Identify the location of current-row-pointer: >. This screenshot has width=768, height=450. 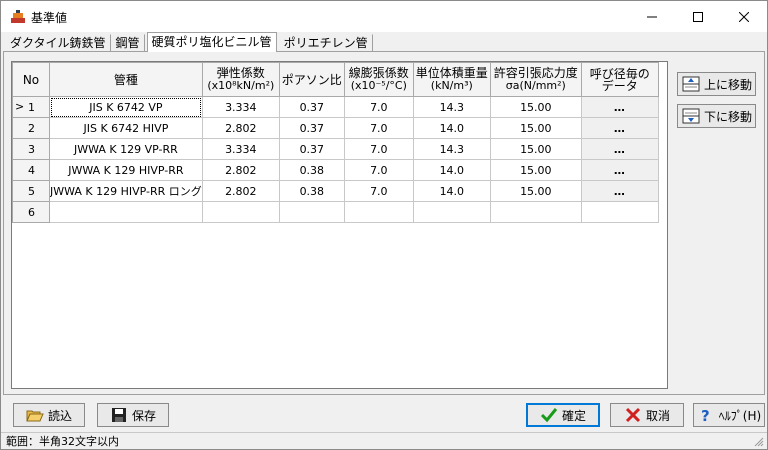
(20, 106).